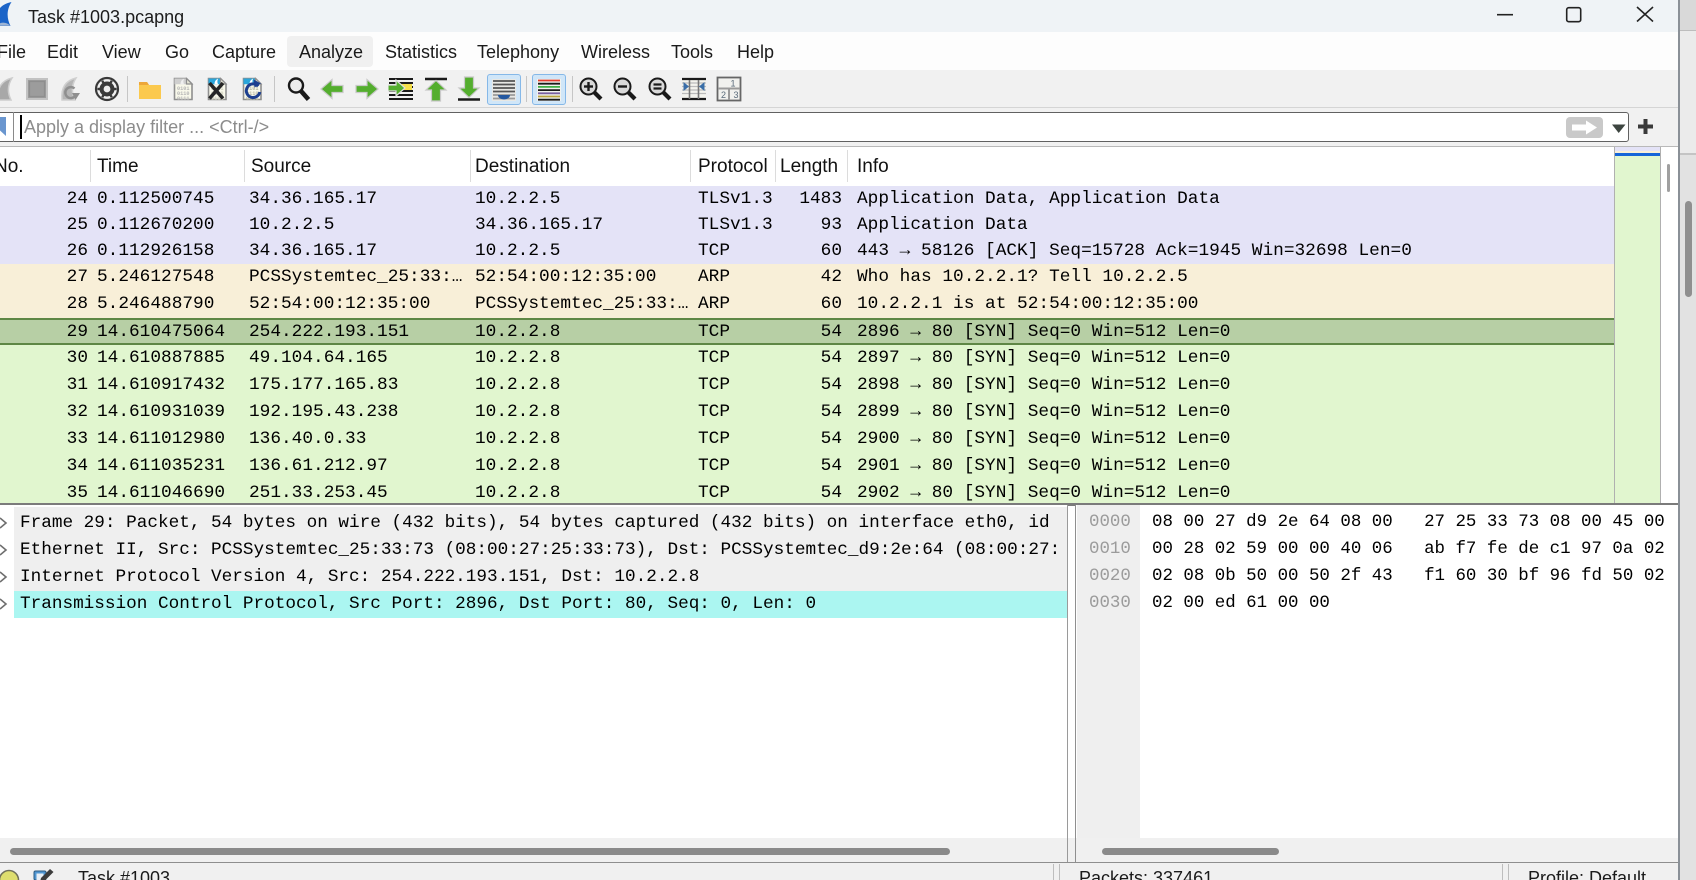  What do you see at coordinates (723, 95) in the screenshot?
I see `svg-text: 2` at bounding box center [723, 95].